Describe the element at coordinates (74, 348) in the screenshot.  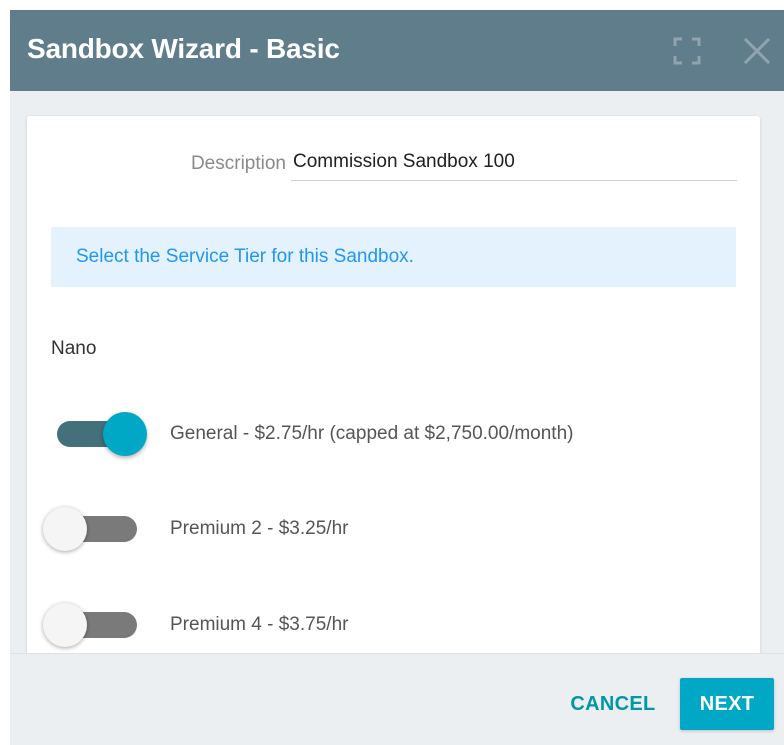
I see `tier-group-label: Nano` at that location.